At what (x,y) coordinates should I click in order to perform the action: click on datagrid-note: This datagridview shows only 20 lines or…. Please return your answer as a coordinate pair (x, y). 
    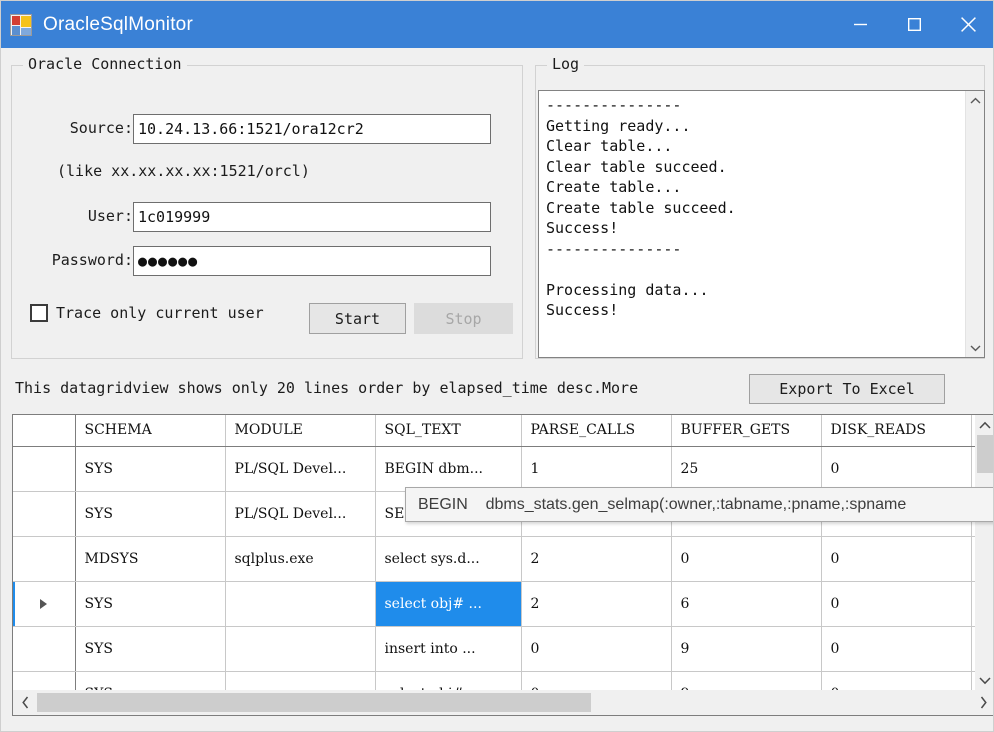
    Looking at the image, I should click on (327, 388).